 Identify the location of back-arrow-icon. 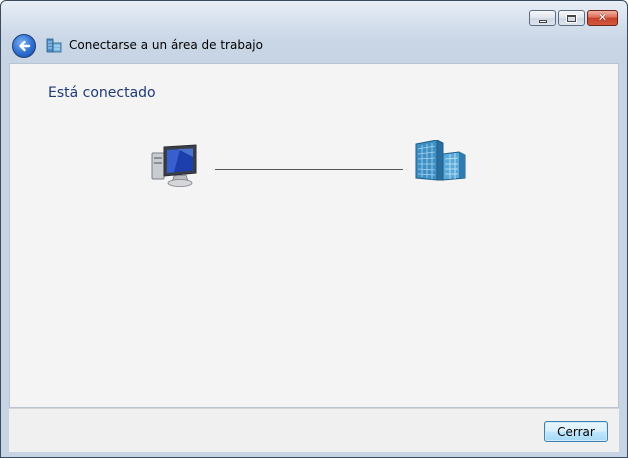
(25, 46).